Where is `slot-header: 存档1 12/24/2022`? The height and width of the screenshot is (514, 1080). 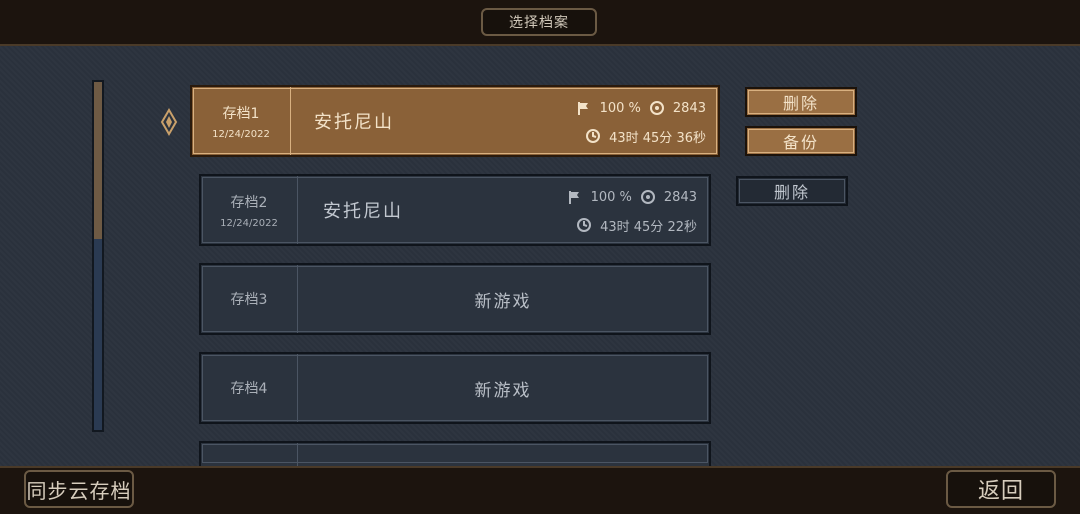
slot-header: 存档1 12/24/2022 is located at coordinates (241, 121).